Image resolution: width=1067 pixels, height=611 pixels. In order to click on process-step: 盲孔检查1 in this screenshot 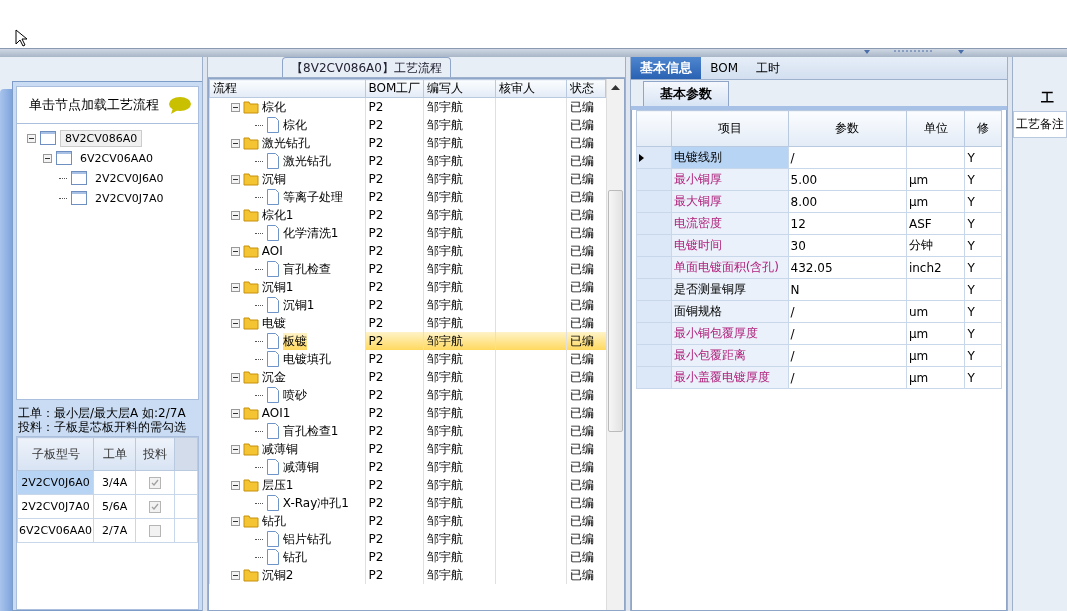, I will do `click(310, 431)`.